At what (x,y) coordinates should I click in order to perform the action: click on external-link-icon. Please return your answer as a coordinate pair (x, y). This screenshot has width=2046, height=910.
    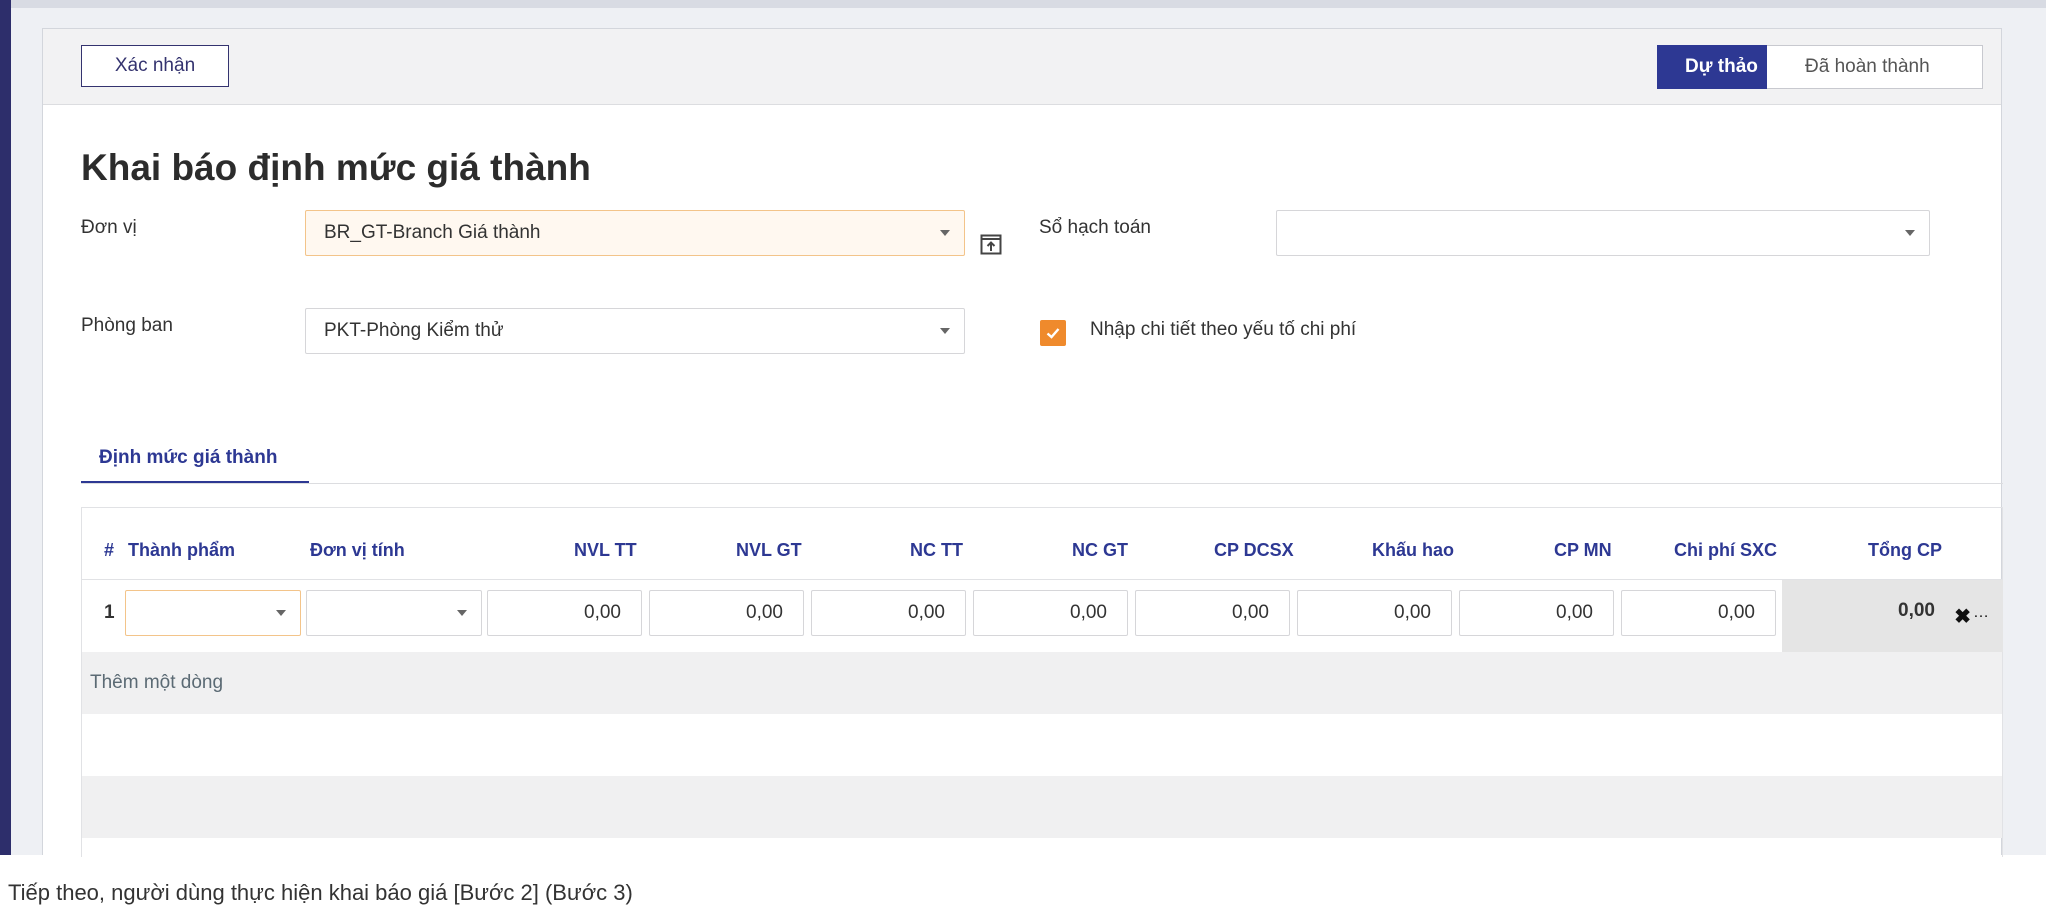
    Looking at the image, I should click on (991, 244).